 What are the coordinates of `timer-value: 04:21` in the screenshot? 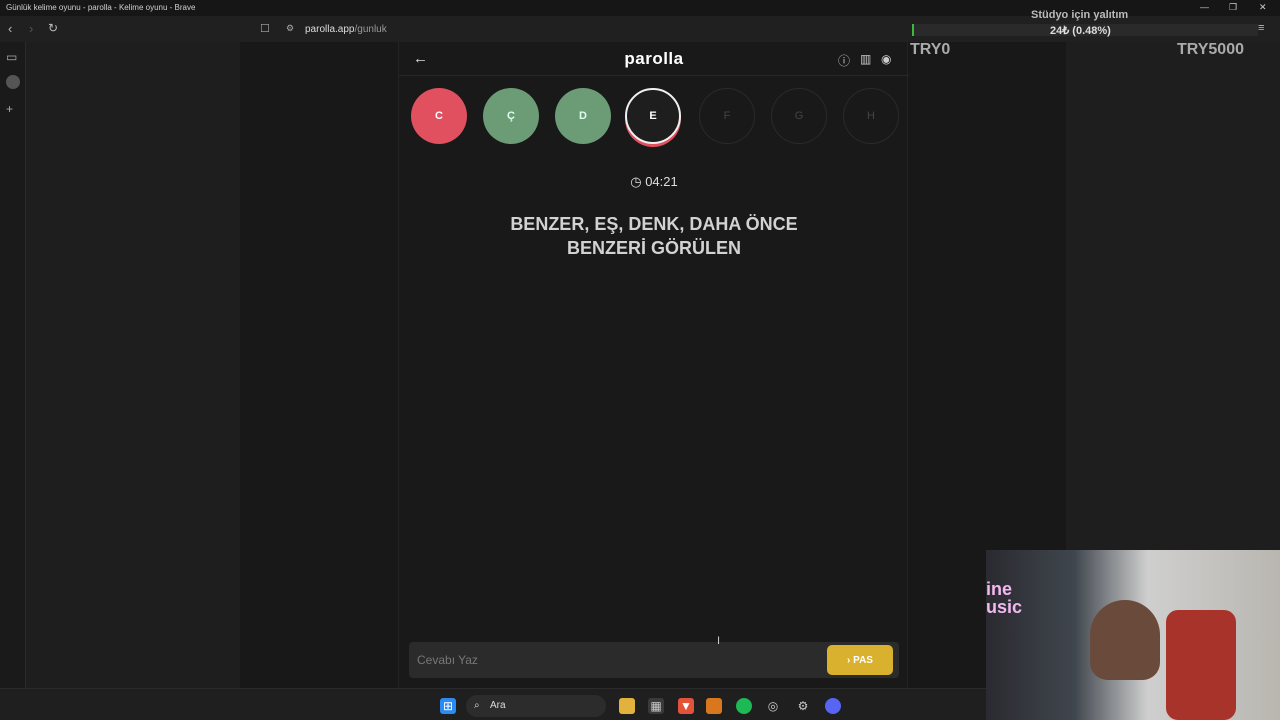 It's located at (661, 181).